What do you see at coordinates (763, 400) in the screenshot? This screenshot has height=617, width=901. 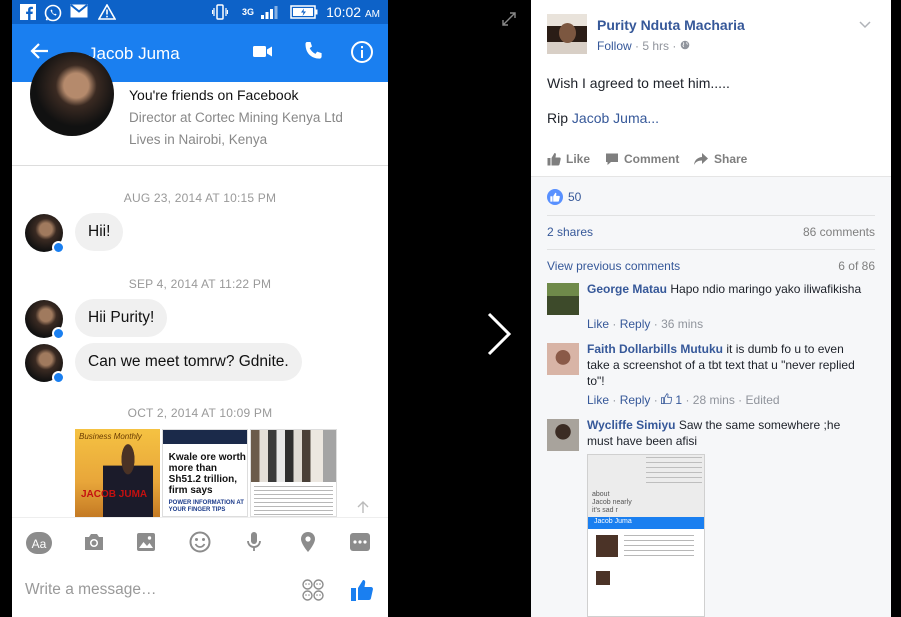 I see `edited-label: Edited` at bounding box center [763, 400].